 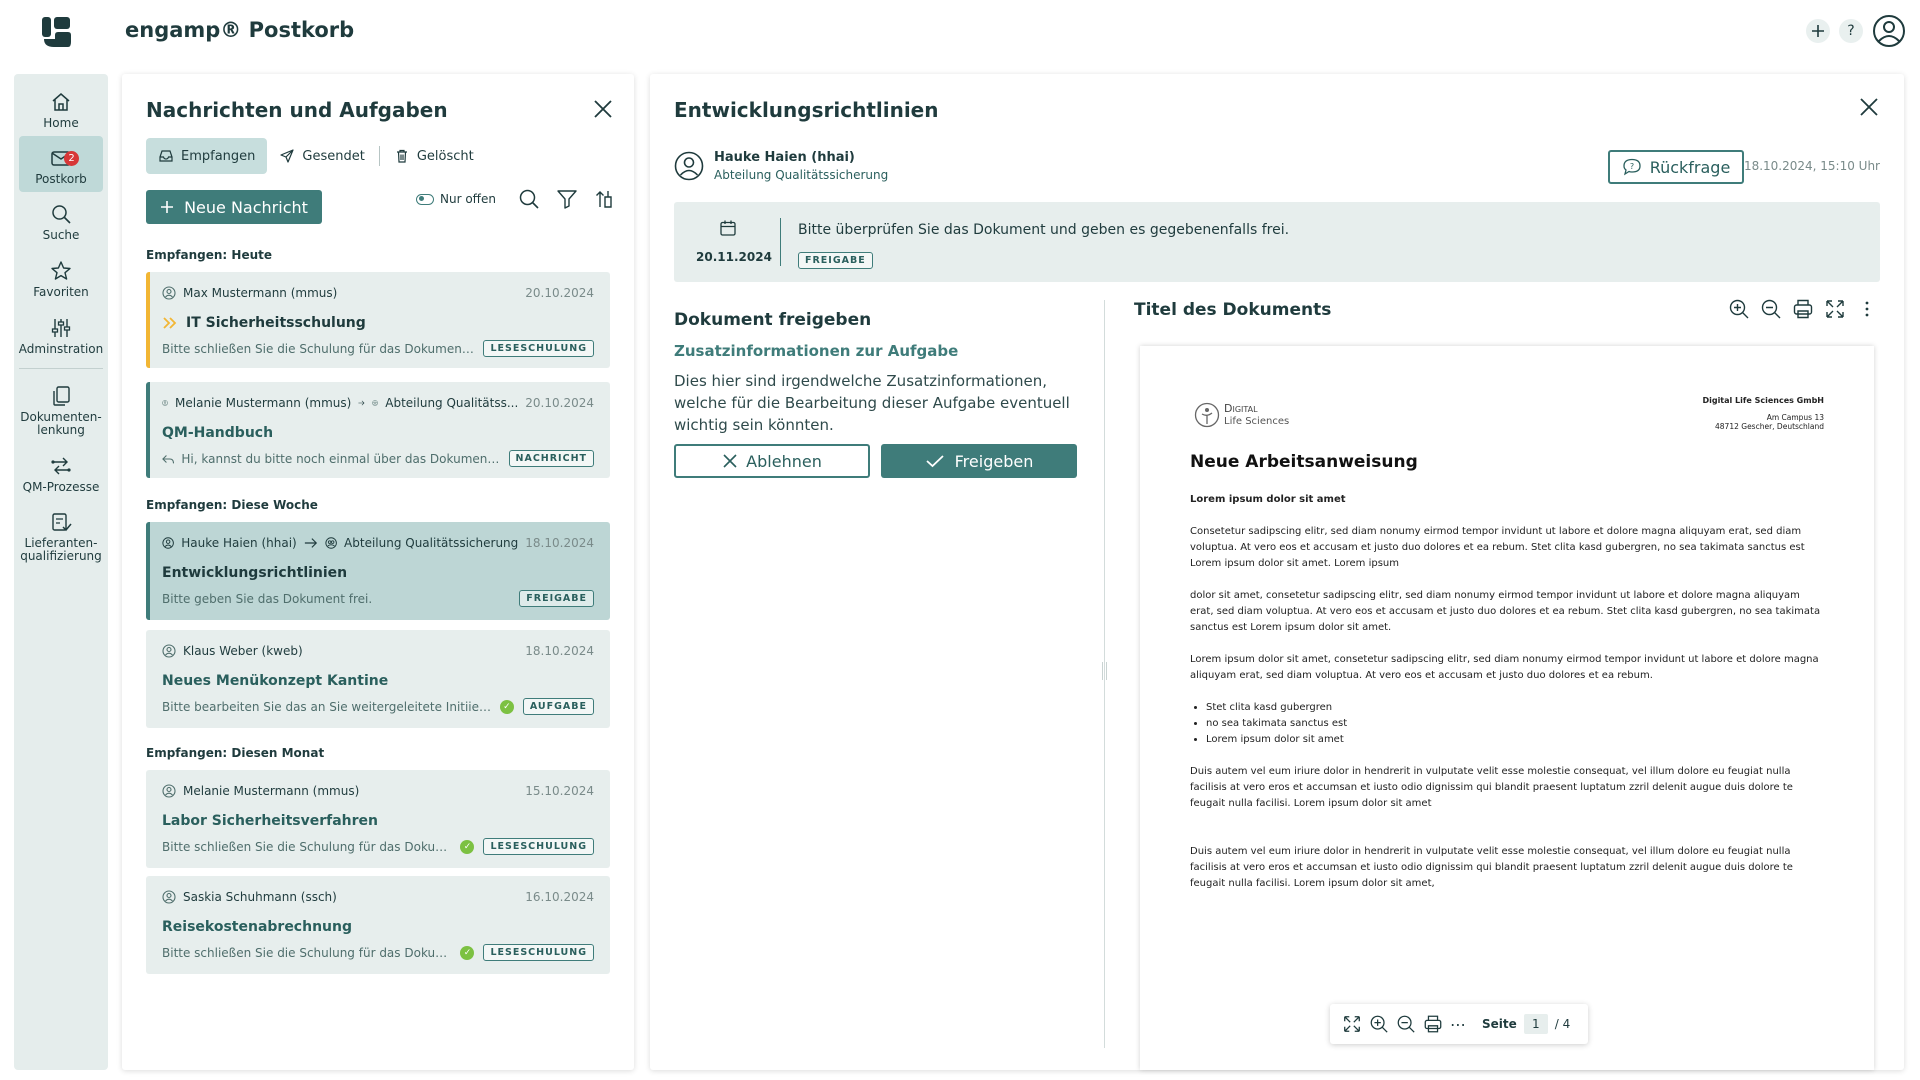 I want to click on nav-item-suche: Suche, so click(x=61, y=220).